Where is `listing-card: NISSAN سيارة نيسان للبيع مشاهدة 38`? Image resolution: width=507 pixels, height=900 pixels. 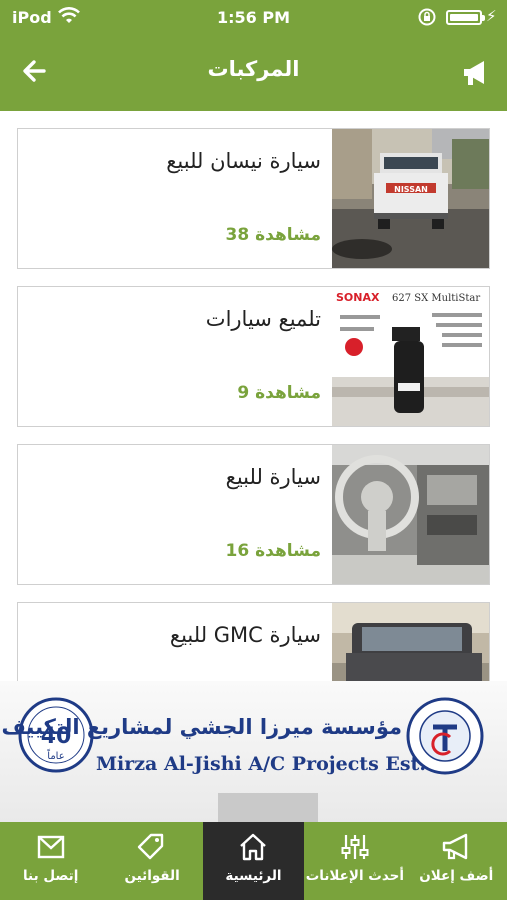
listing-card: NISSAN سيارة نيسان للبيع مشاهدة 38 is located at coordinates (253, 198).